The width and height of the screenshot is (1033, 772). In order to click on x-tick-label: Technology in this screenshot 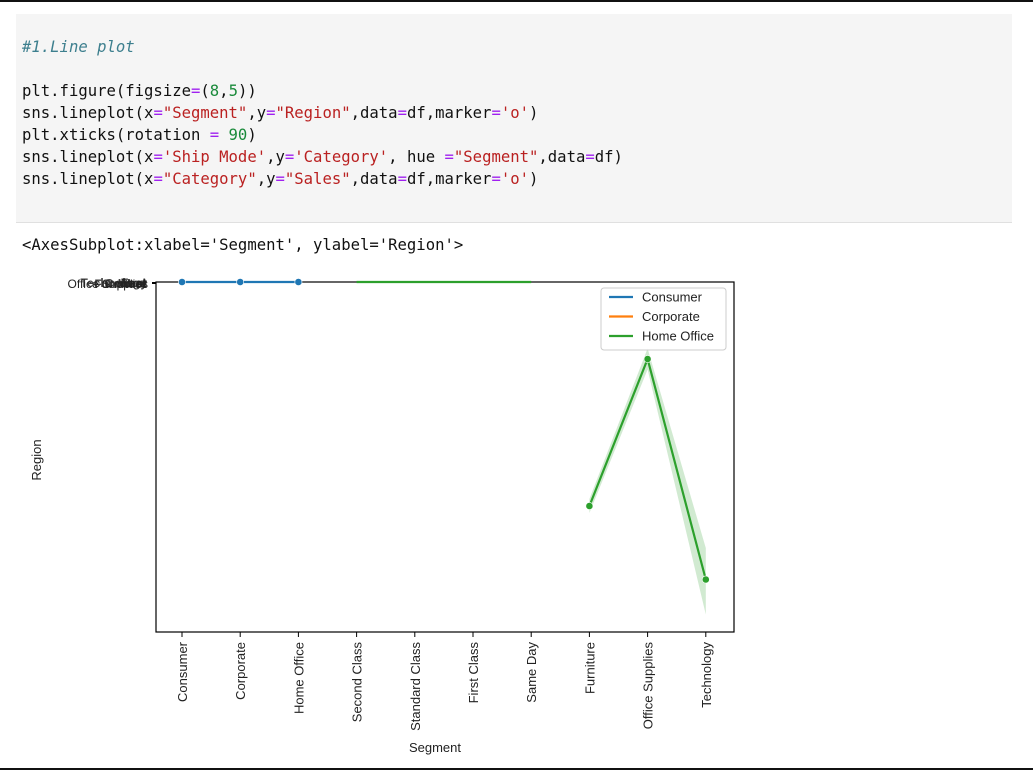, I will do `click(706, 675)`.